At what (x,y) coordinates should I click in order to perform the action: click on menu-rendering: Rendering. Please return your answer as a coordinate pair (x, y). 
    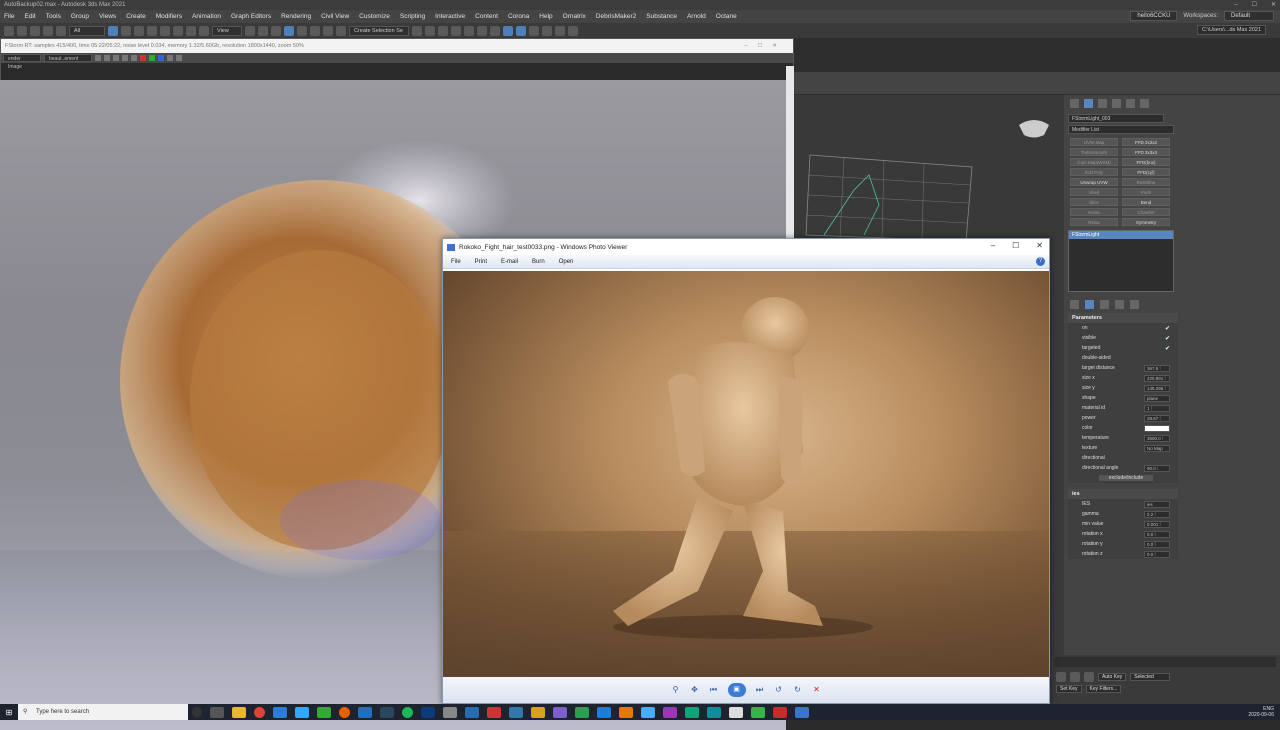
    Looking at the image, I should click on (296, 16).